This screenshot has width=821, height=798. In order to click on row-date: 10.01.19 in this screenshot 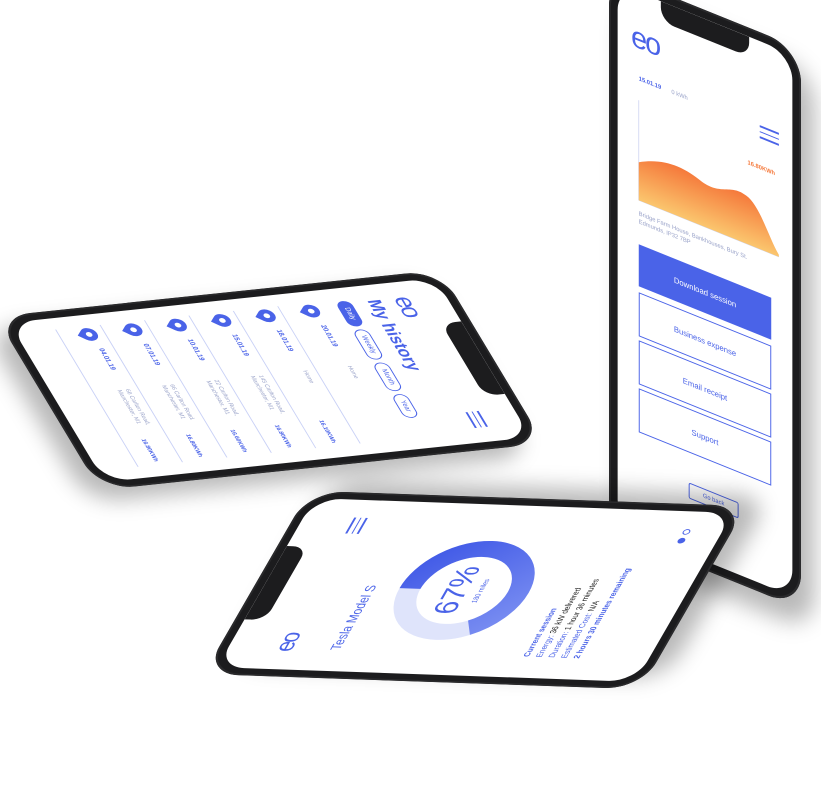, I will do `click(195, 349)`.